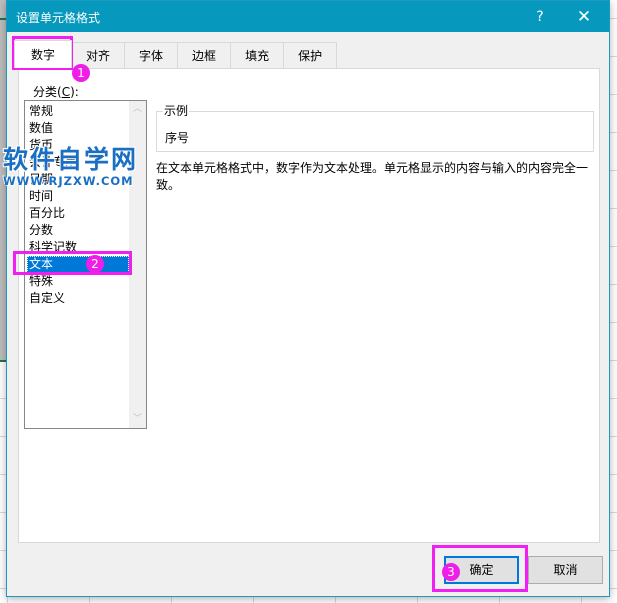 This screenshot has width=617, height=603. I want to click on category-item-accounting: 会计专用, so click(78, 162).